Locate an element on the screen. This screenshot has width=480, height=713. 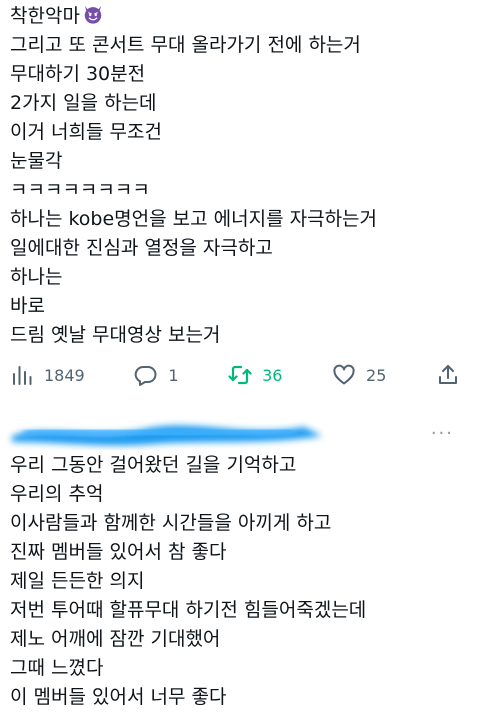
tweet-2-line-2: 우리의 추억 is located at coordinates (57, 494).